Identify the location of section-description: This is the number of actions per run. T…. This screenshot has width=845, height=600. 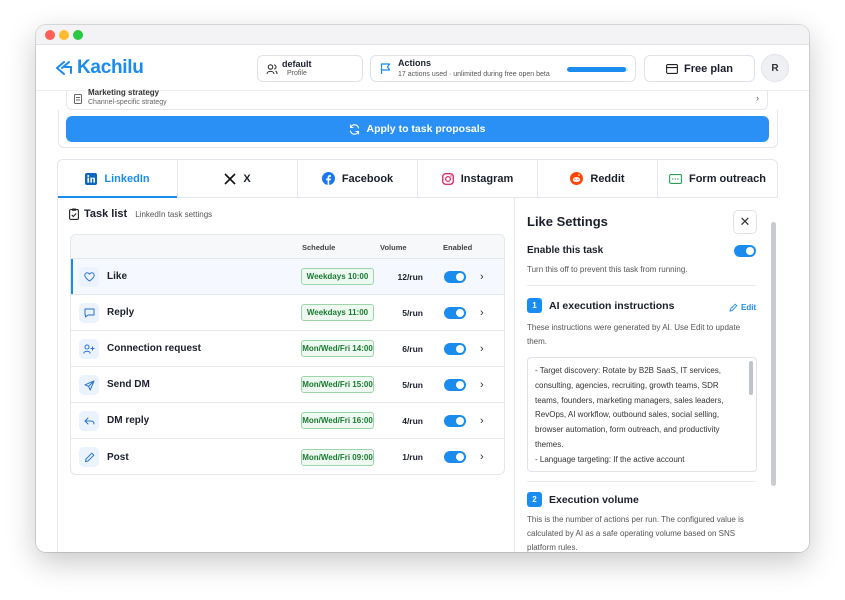
(635, 533).